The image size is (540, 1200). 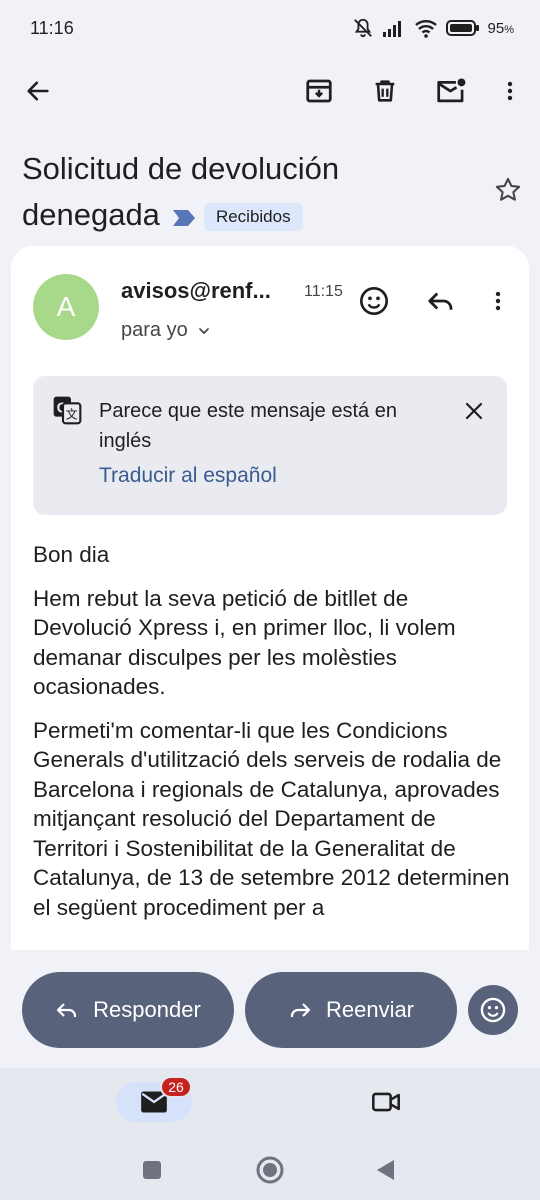 What do you see at coordinates (394, 28) in the screenshot?
I see `signal-icon` at bounding box center [394, 28].